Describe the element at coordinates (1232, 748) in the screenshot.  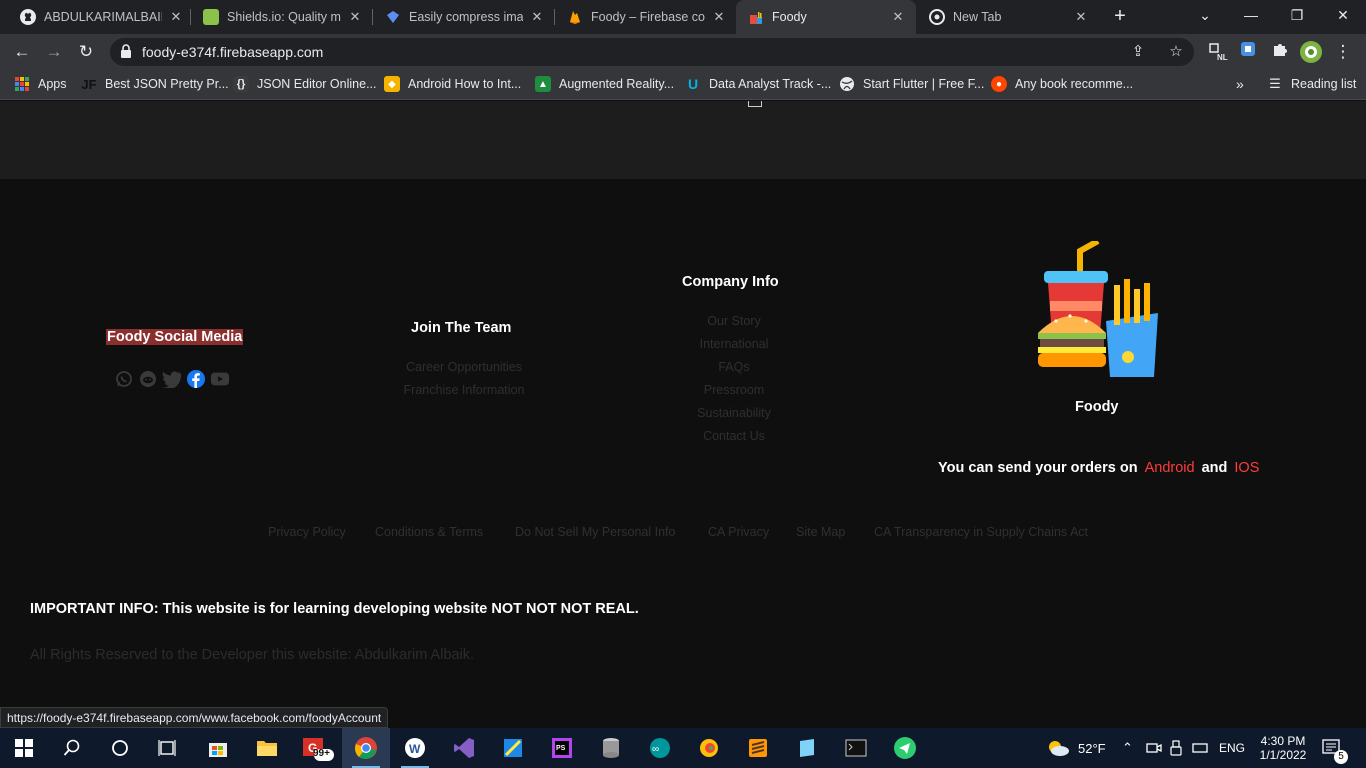
I see `language-indicator: ENG` at that location.